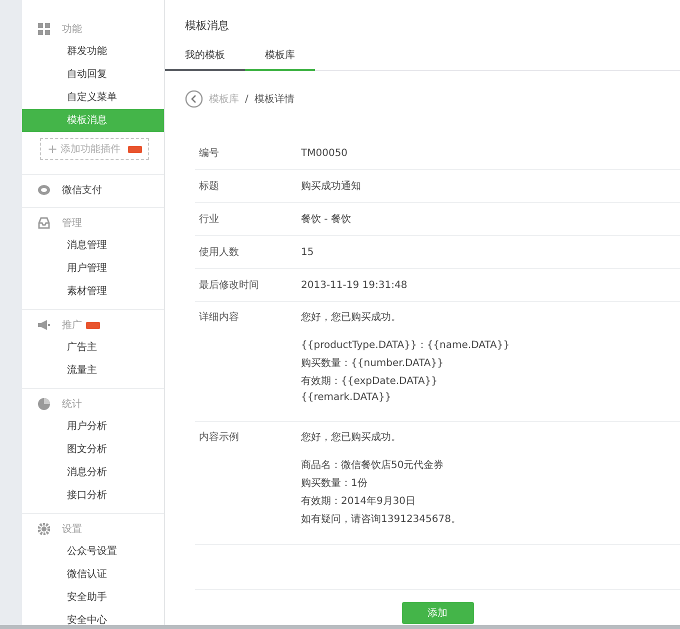 The image size is (680, 629). Describe the element at coordinates (219, 252) in the screenshot. I see `field-label: 使用人数` at that location.